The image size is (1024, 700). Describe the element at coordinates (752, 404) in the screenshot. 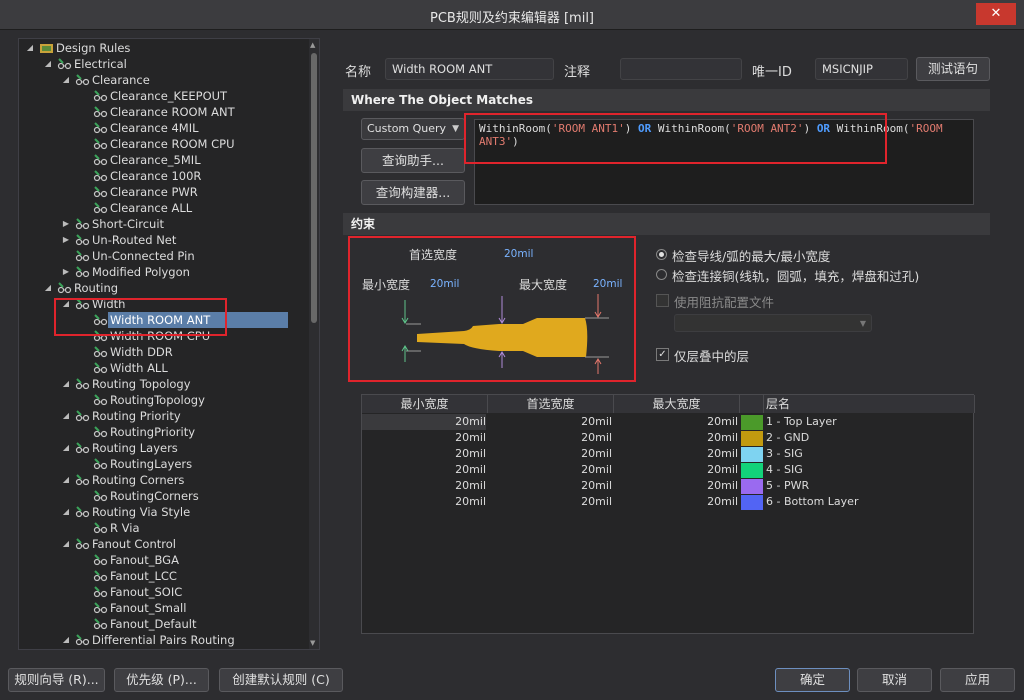

I see `column-header-color` at that location.